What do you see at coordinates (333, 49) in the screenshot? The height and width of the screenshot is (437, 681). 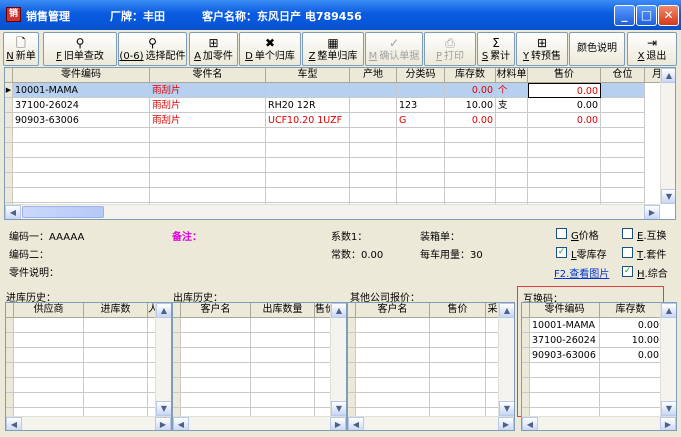 I see `toolbar-button-5: ▦ Z 整单归库` at bounding box center [333, 49].